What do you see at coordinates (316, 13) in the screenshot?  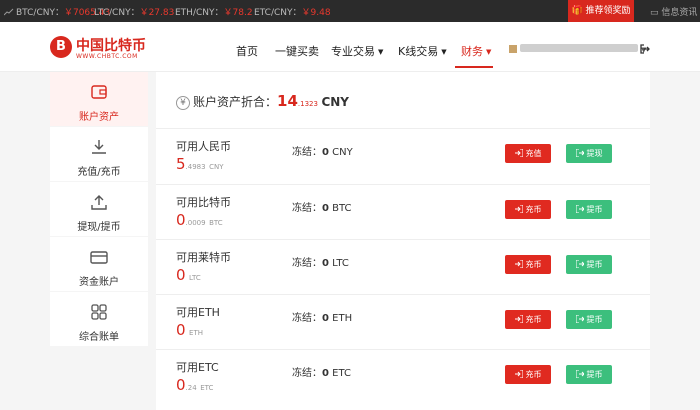 I see `ticker-price: ￥9.48` at bounding box center [316, 13].